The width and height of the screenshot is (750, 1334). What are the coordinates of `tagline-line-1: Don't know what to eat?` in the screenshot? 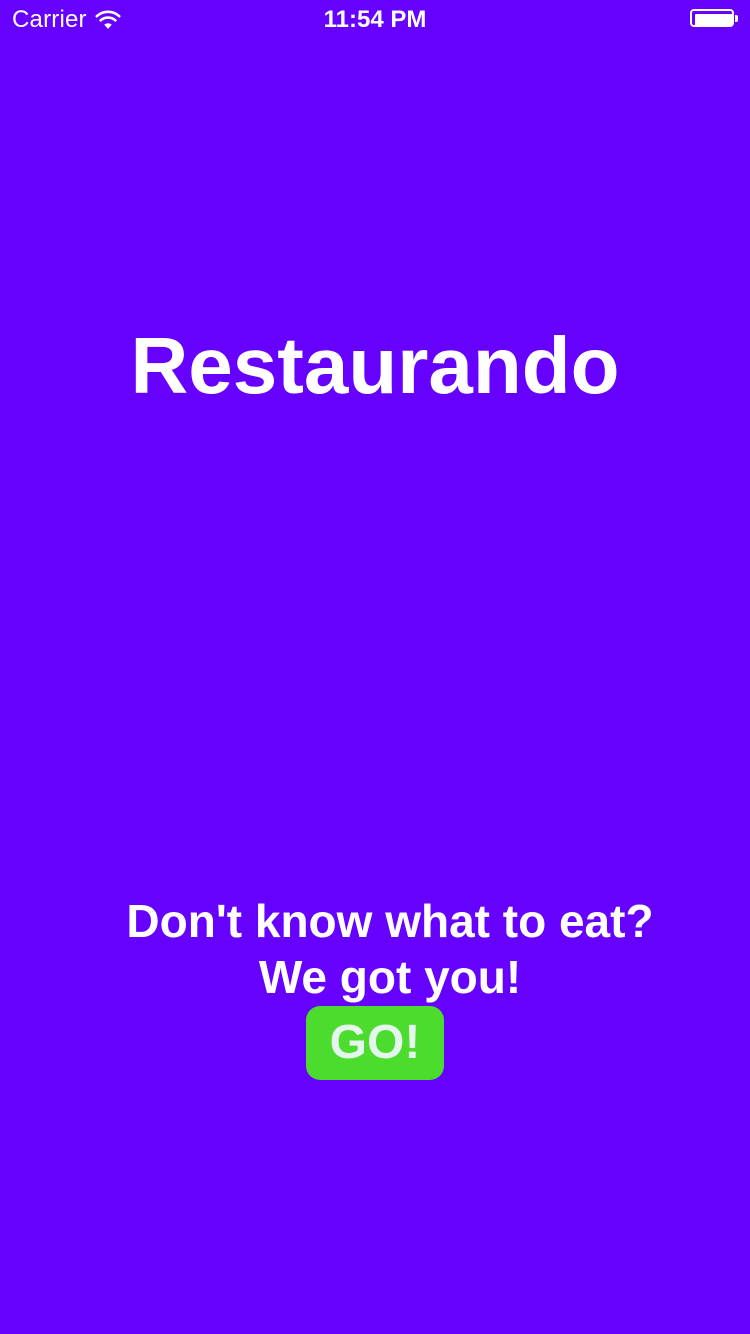 It's located at (390, 921).